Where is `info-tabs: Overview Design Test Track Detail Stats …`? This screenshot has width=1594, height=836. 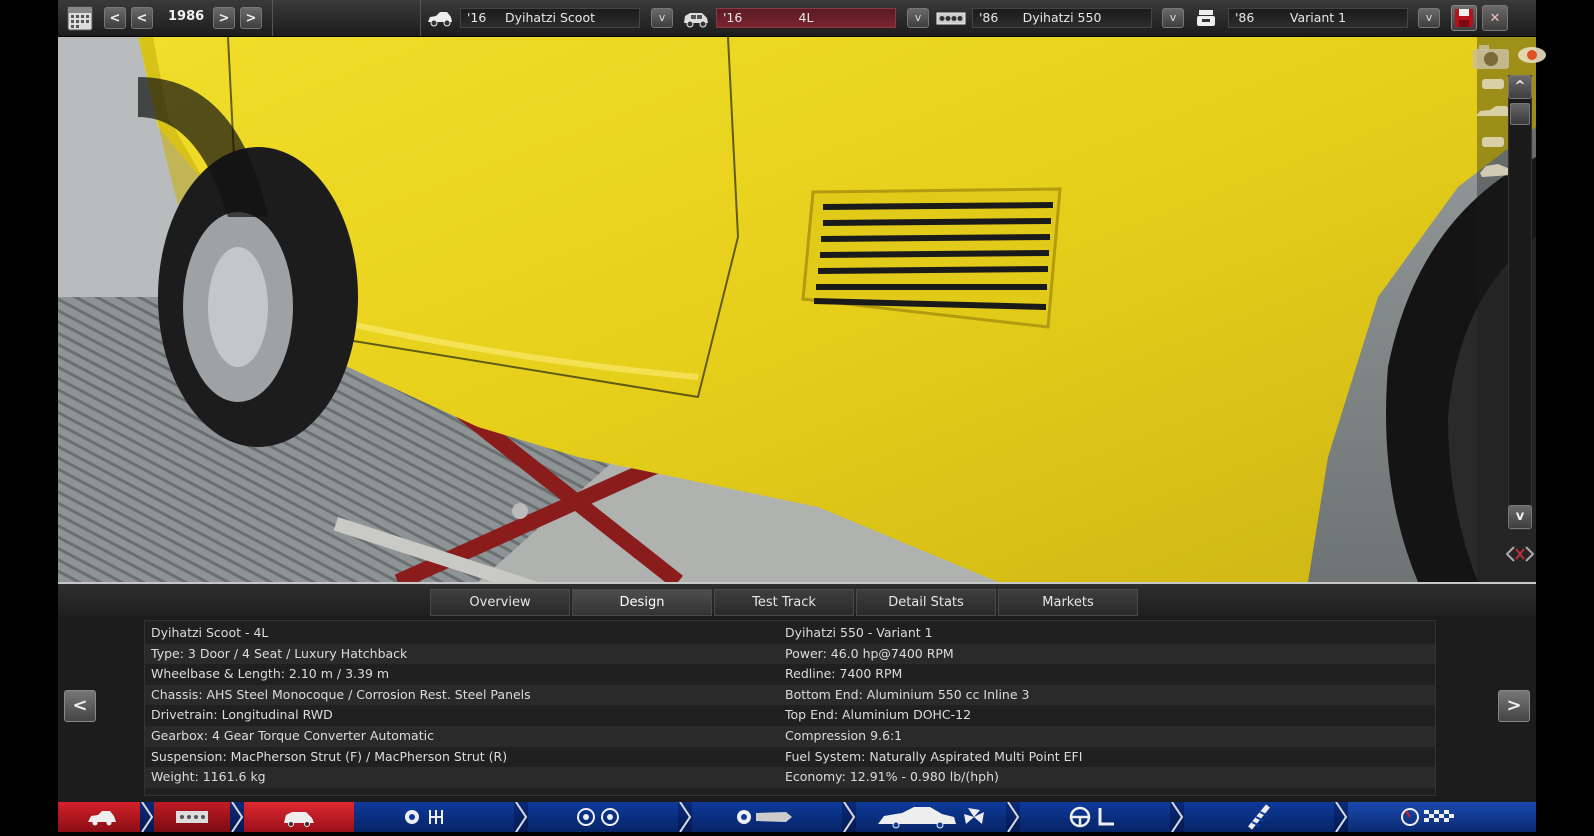 info-tabs: Overview Design Test Track Detail Stats … is located at coordinates (797, 600).